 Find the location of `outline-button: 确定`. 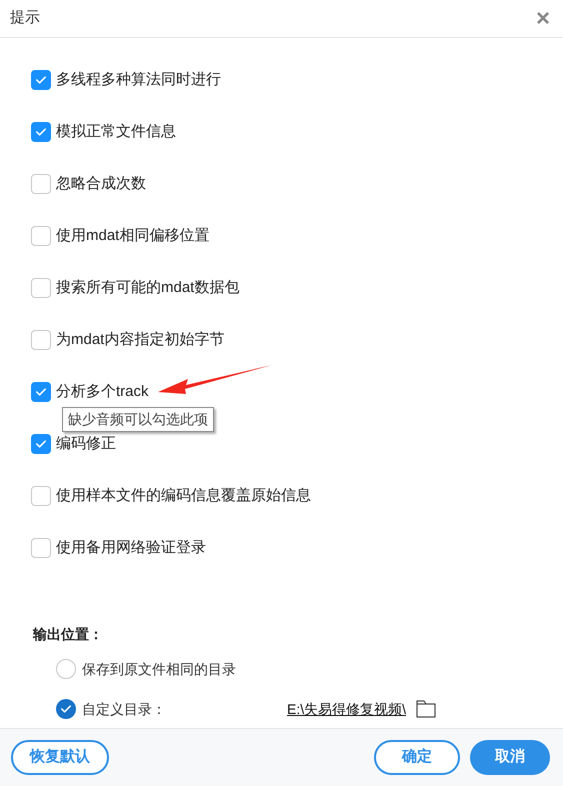

outline-button: 确定 is located at coordinates (417, 757).